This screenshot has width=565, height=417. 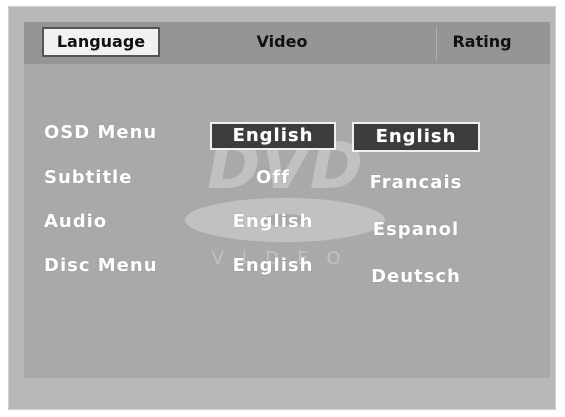 I want to click on osd-menu-value: English, so click(x=273, y=136).